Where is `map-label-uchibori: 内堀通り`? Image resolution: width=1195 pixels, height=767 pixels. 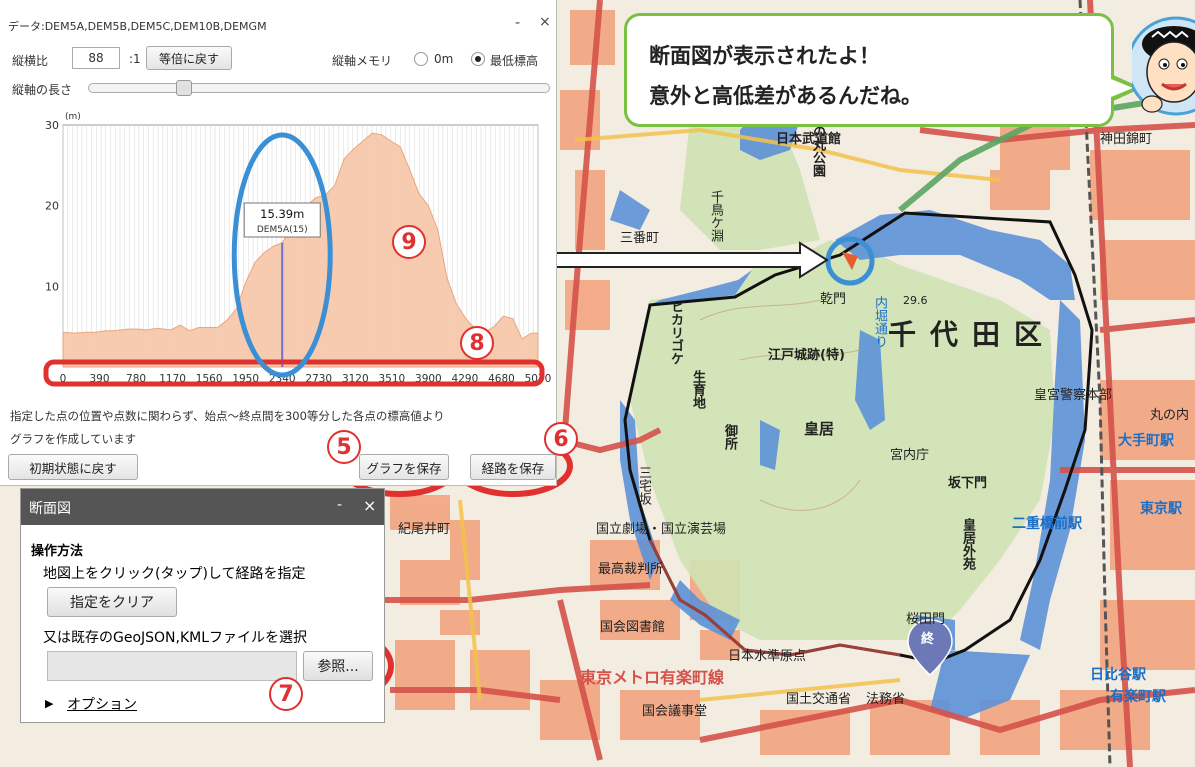 map-label-uchibori: 内堀通り is located at coordinates (879, 322).